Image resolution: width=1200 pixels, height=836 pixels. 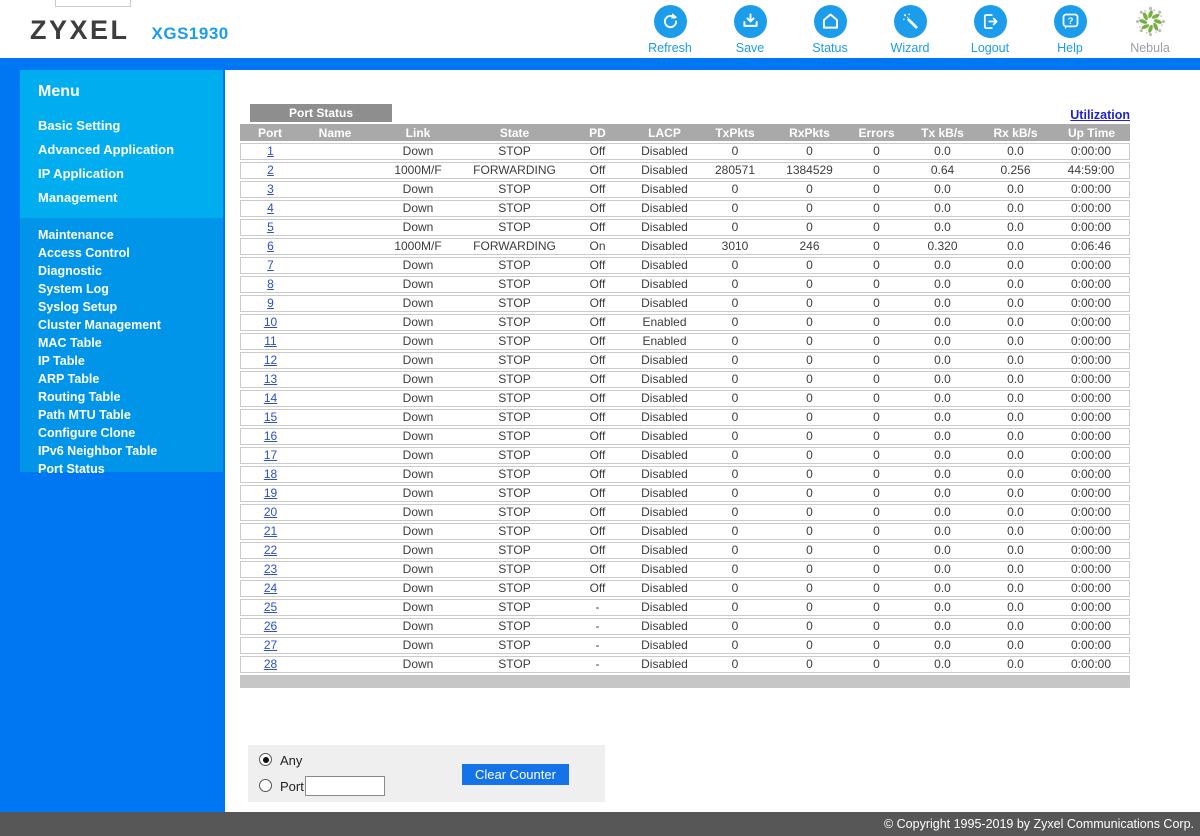 What do you see at coordinates (270, 417) in the screenshot?
I see `port-link: 15` at bounding box center [270, 417].